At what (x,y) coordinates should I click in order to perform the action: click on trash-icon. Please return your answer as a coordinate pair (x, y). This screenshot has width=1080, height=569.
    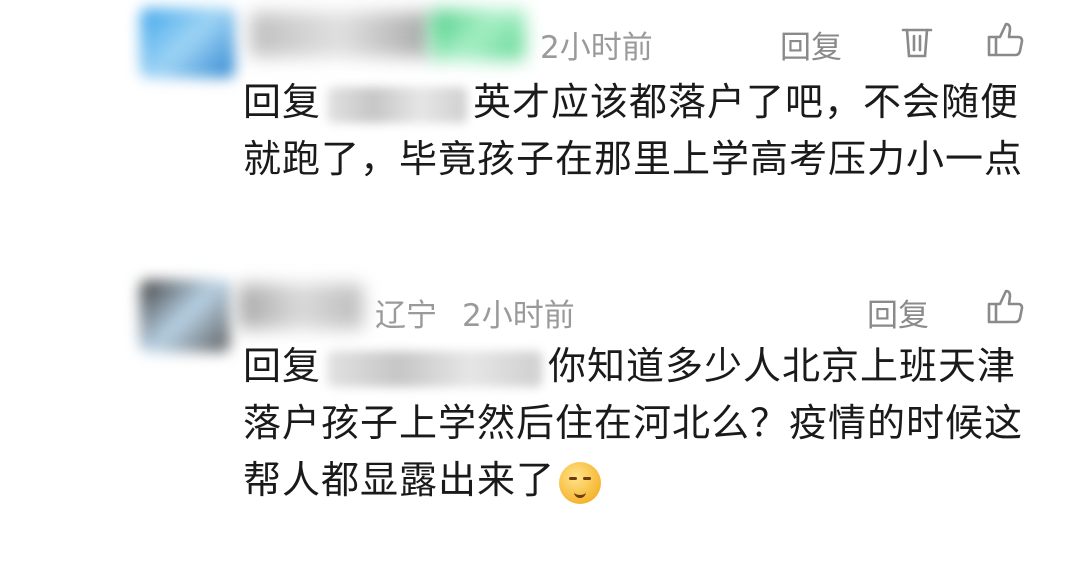
    Looking at the image, I should click on (917, 42).